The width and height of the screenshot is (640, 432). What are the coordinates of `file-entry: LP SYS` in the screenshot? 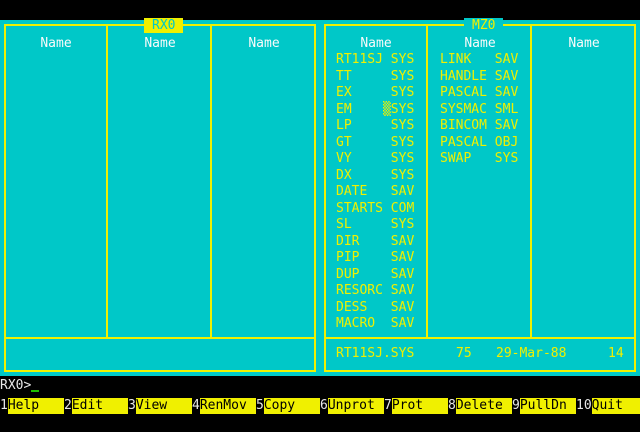 It's located at (375, 126).